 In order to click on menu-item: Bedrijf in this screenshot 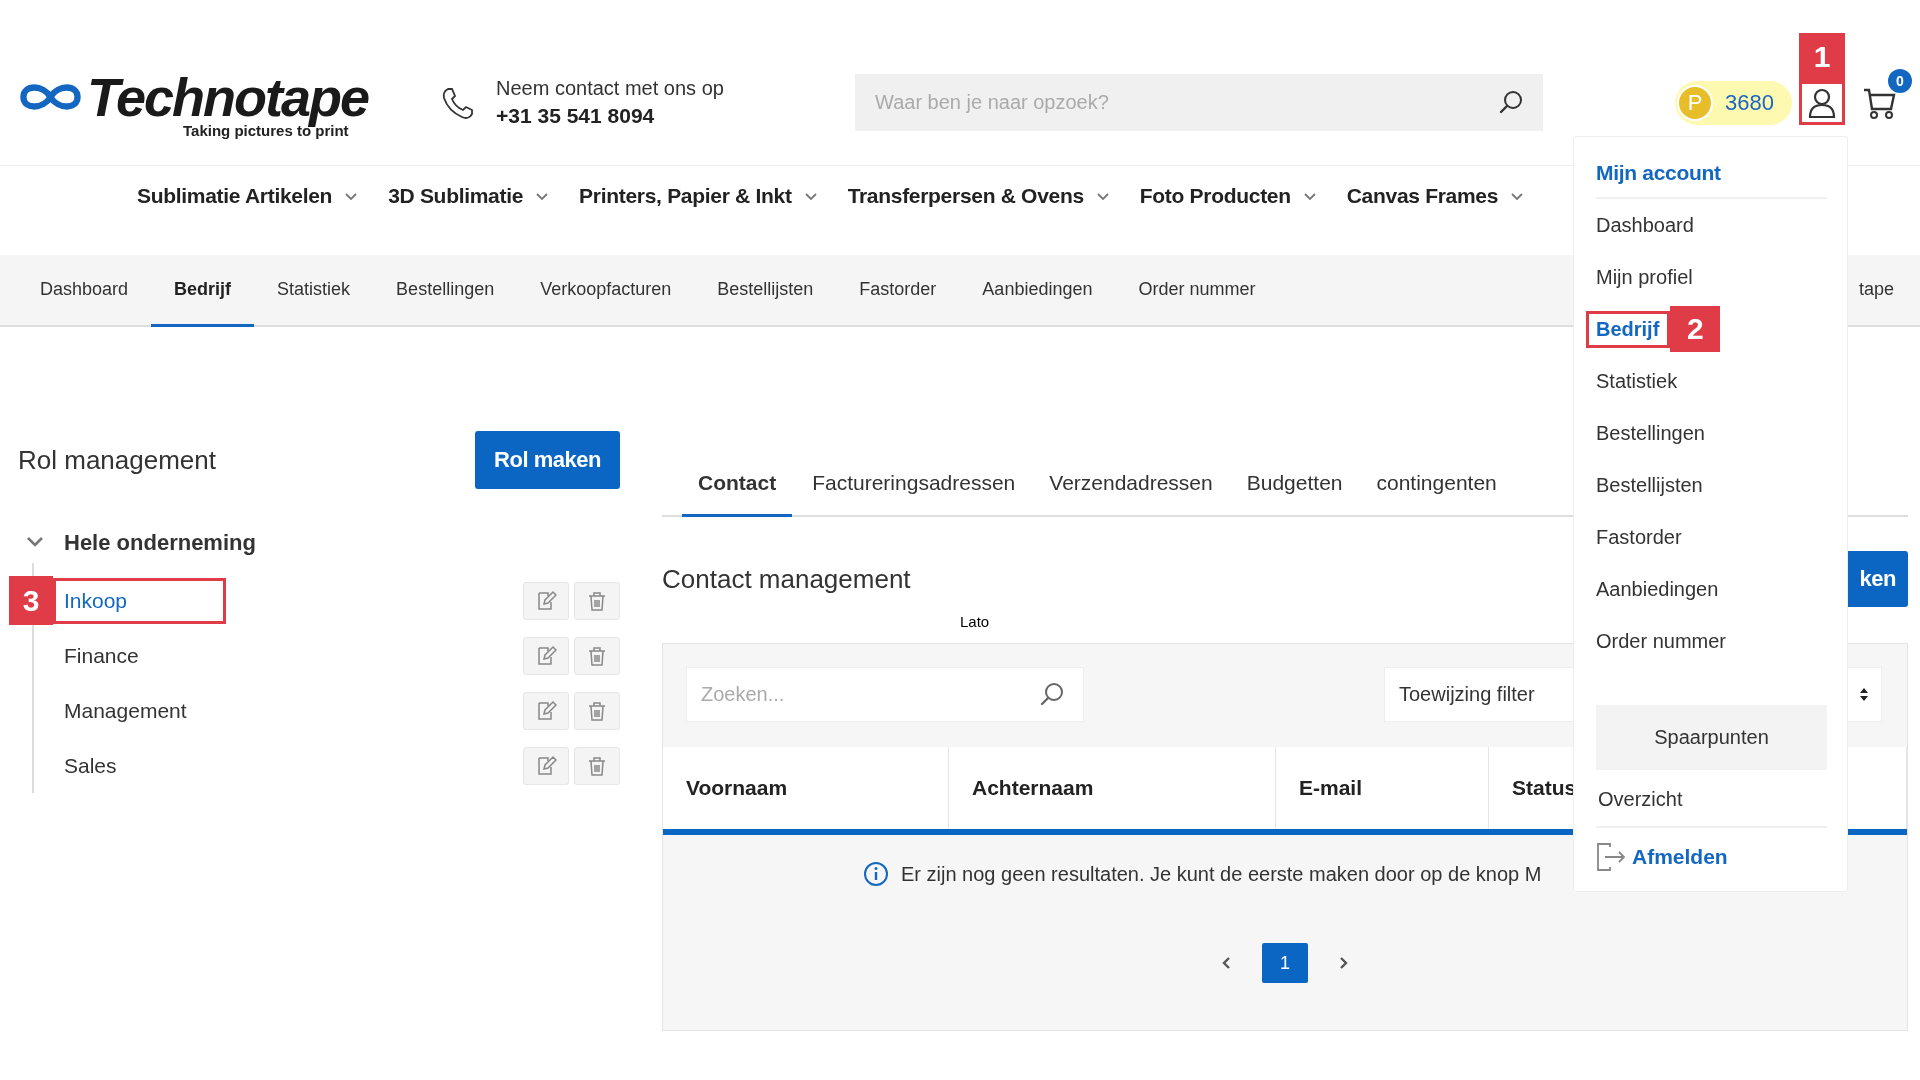, I will do `click(1628, 329)`.